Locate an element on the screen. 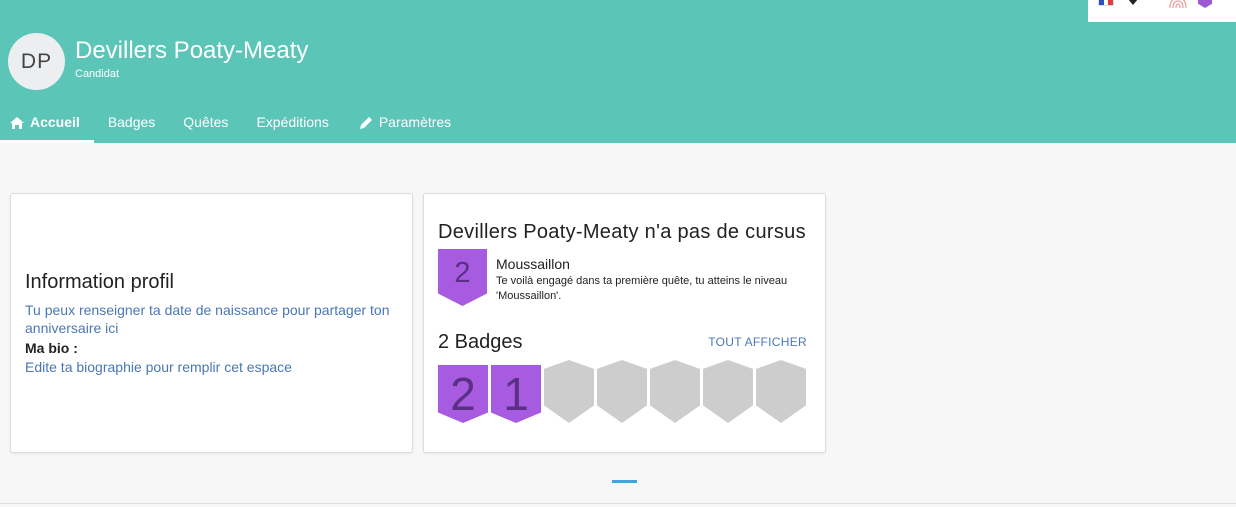  topbar-actions is located at coordinates (1162, 11).